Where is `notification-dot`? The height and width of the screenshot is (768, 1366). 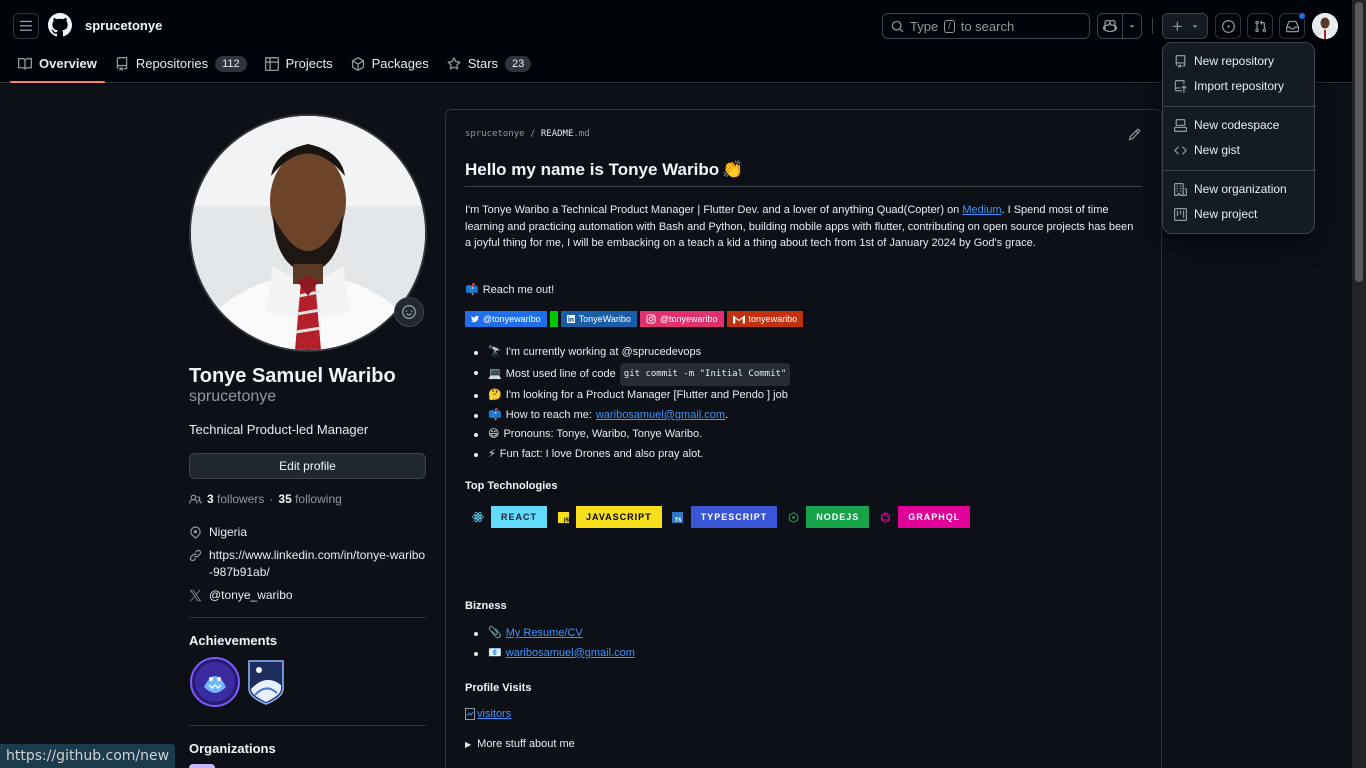
notification-dot is located at coordinates (1302, 16).